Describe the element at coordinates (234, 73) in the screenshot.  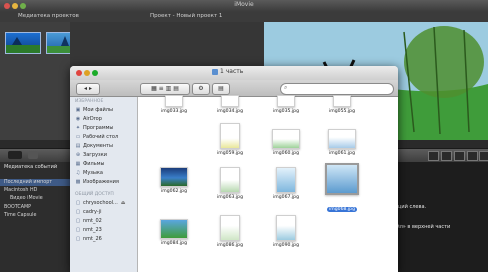
I see `finder-titlebar: 1 часть` at that location.